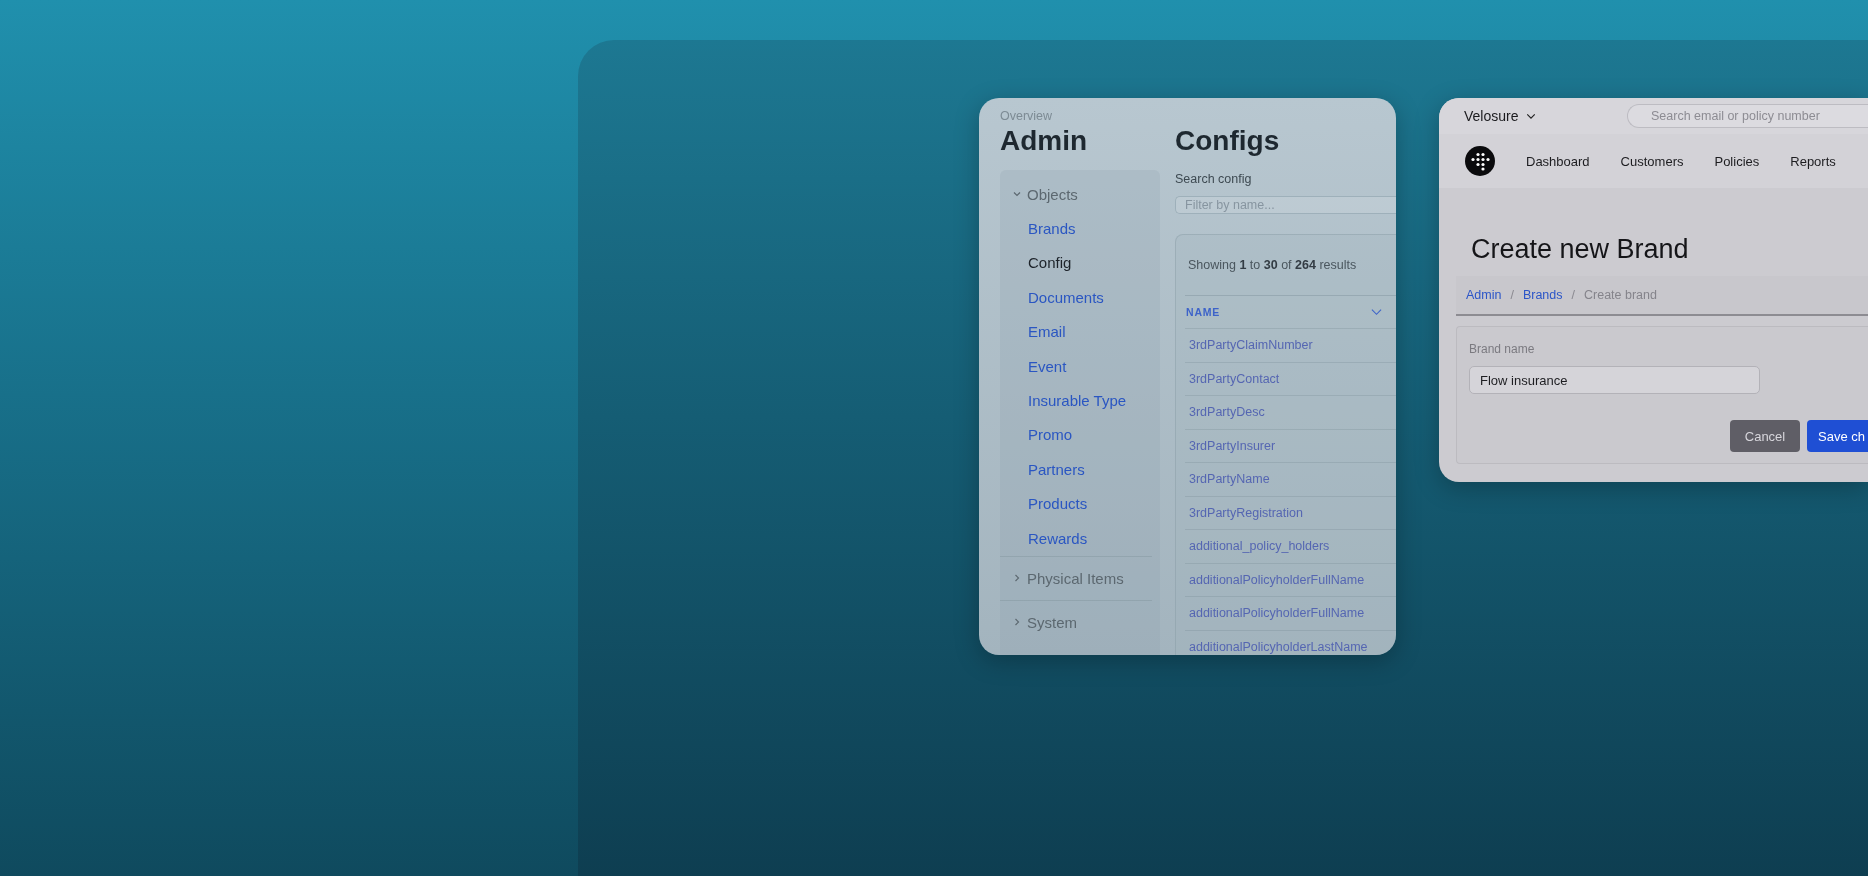 Image resolution: width=1868 pixels, height=876 pixels. Describe the element at coordinates (1203, 312) in the screenshot. I see `column-header: NAME` at that location.